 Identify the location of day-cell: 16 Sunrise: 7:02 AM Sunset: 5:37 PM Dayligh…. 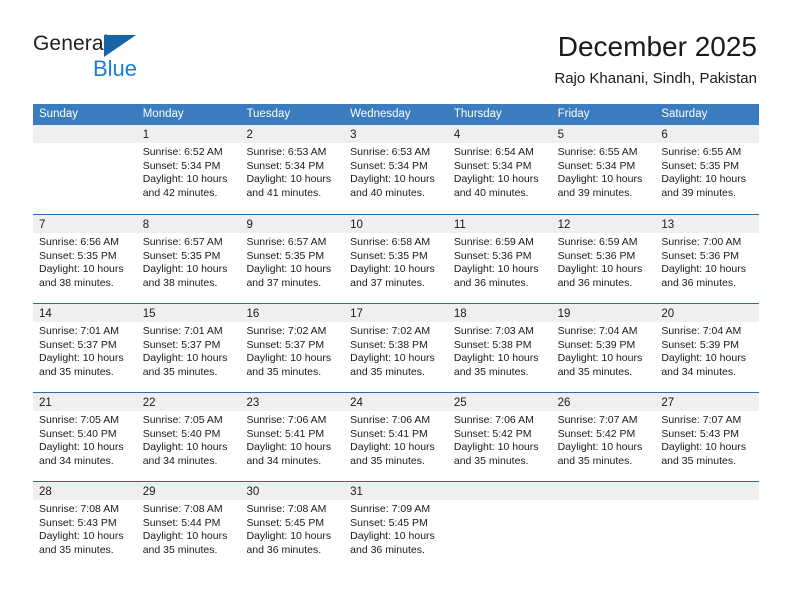
(292, 348).